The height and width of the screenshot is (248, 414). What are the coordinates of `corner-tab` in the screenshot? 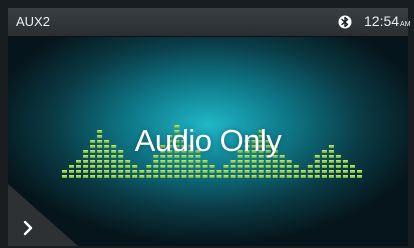 It's located at (43, 215).